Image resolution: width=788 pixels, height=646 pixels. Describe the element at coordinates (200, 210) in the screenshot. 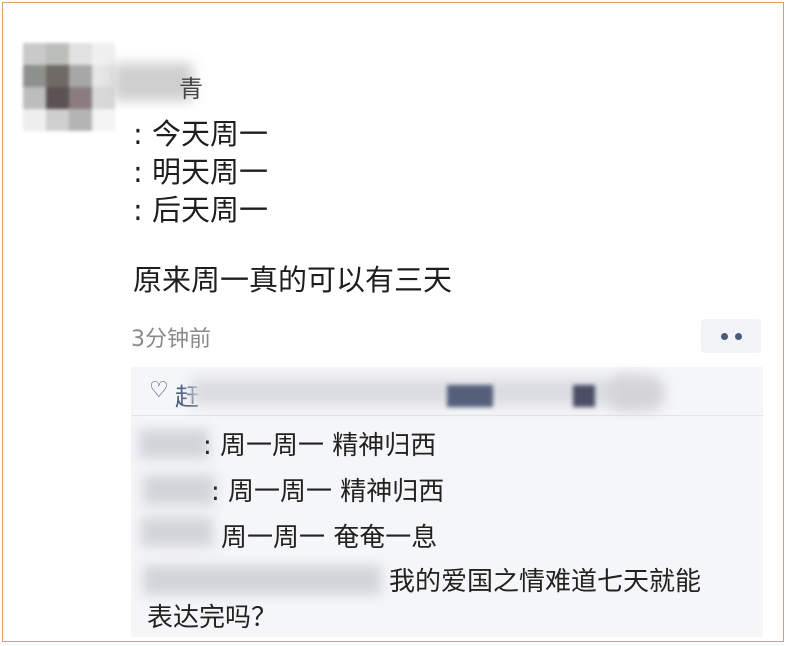

I see `post-line-3: : 后天周一` at that location.